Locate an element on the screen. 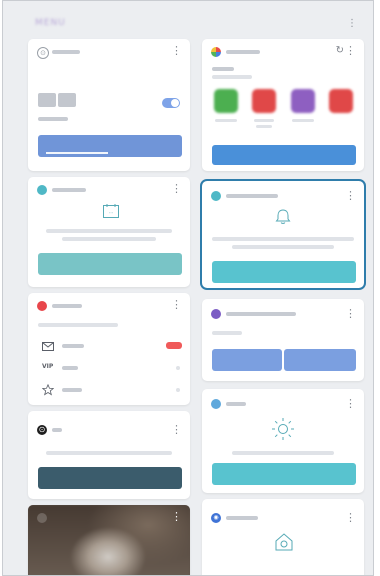 This screenshot has height=576, width=380. toggle-switch is located at coordinates (171, 103).